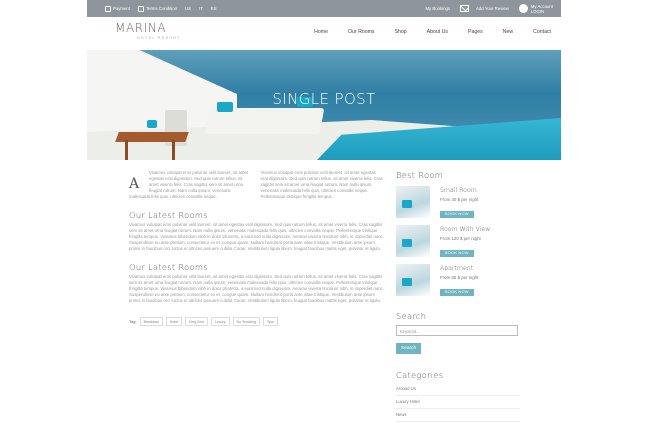 The width and height of the screenshot is (647, 430). I want to click on tag-hotel: Hotel, so click(174, 321).